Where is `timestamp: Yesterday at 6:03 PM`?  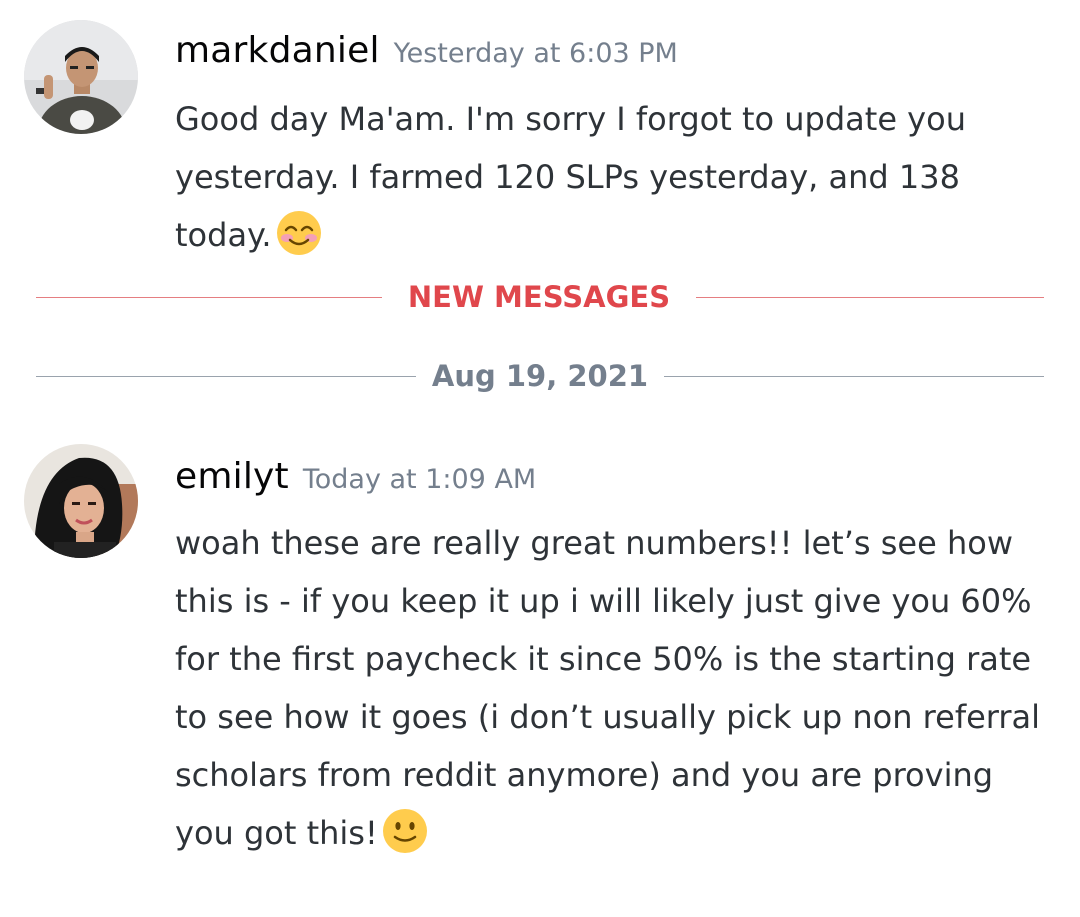
timestamp: Yesterday at 6:03 PM is located at coordinates (535, 53).